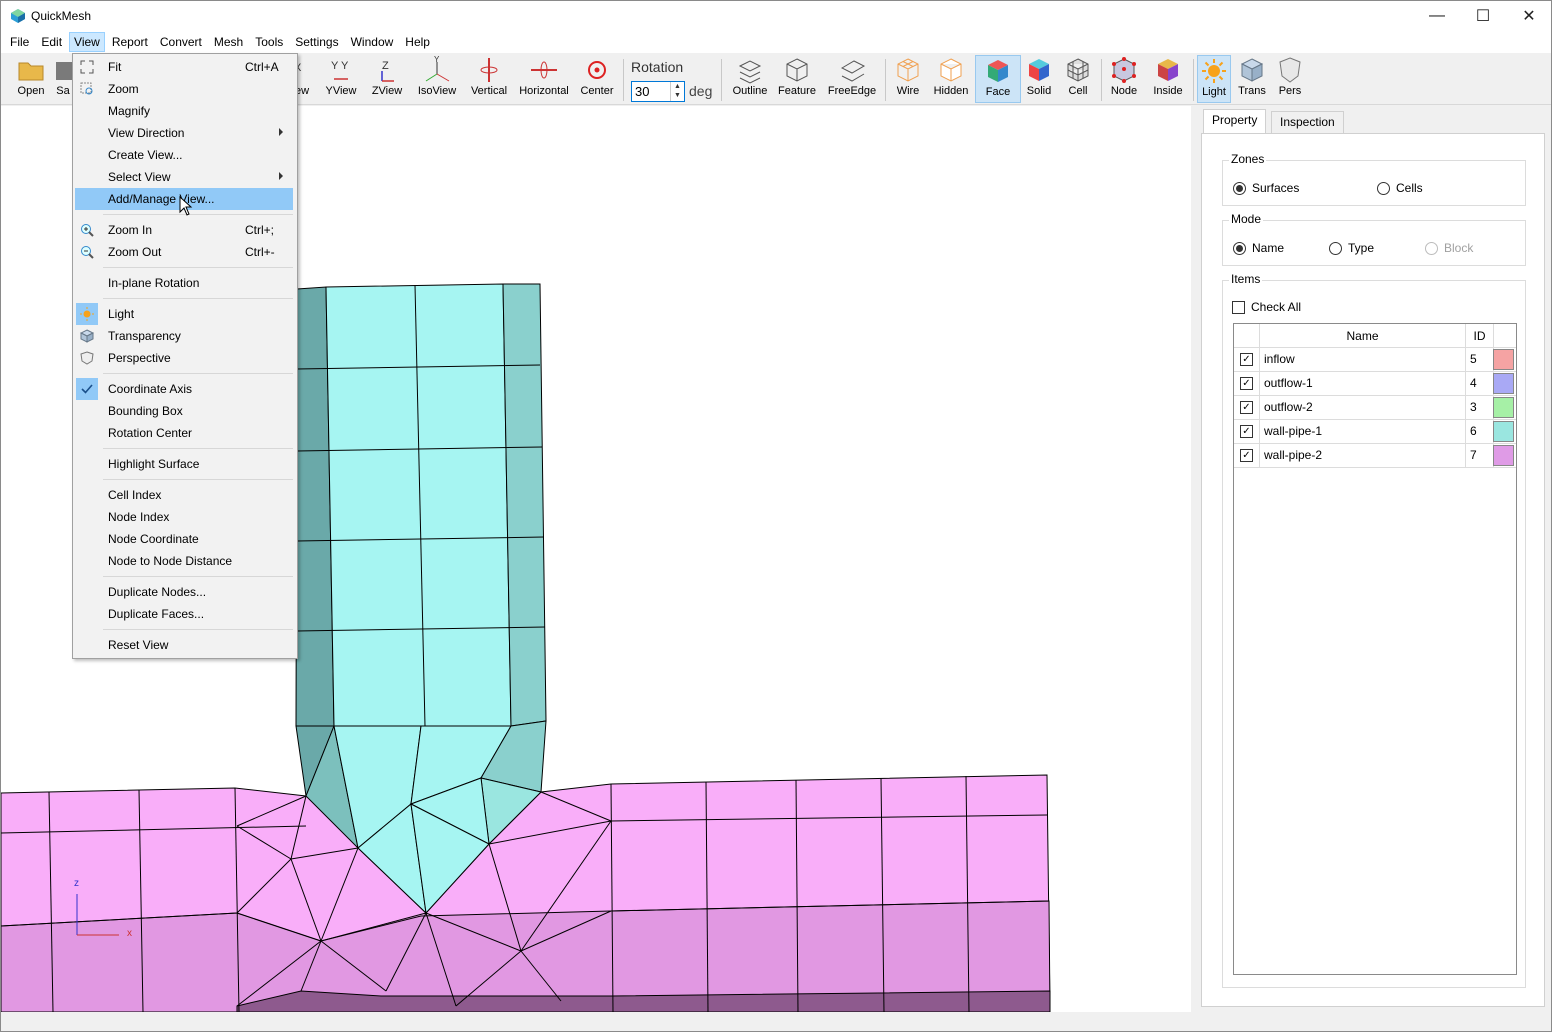 The image size is (1552, 1032). I want to click on menu-perspective-label: Perspective, so click(139, 358).